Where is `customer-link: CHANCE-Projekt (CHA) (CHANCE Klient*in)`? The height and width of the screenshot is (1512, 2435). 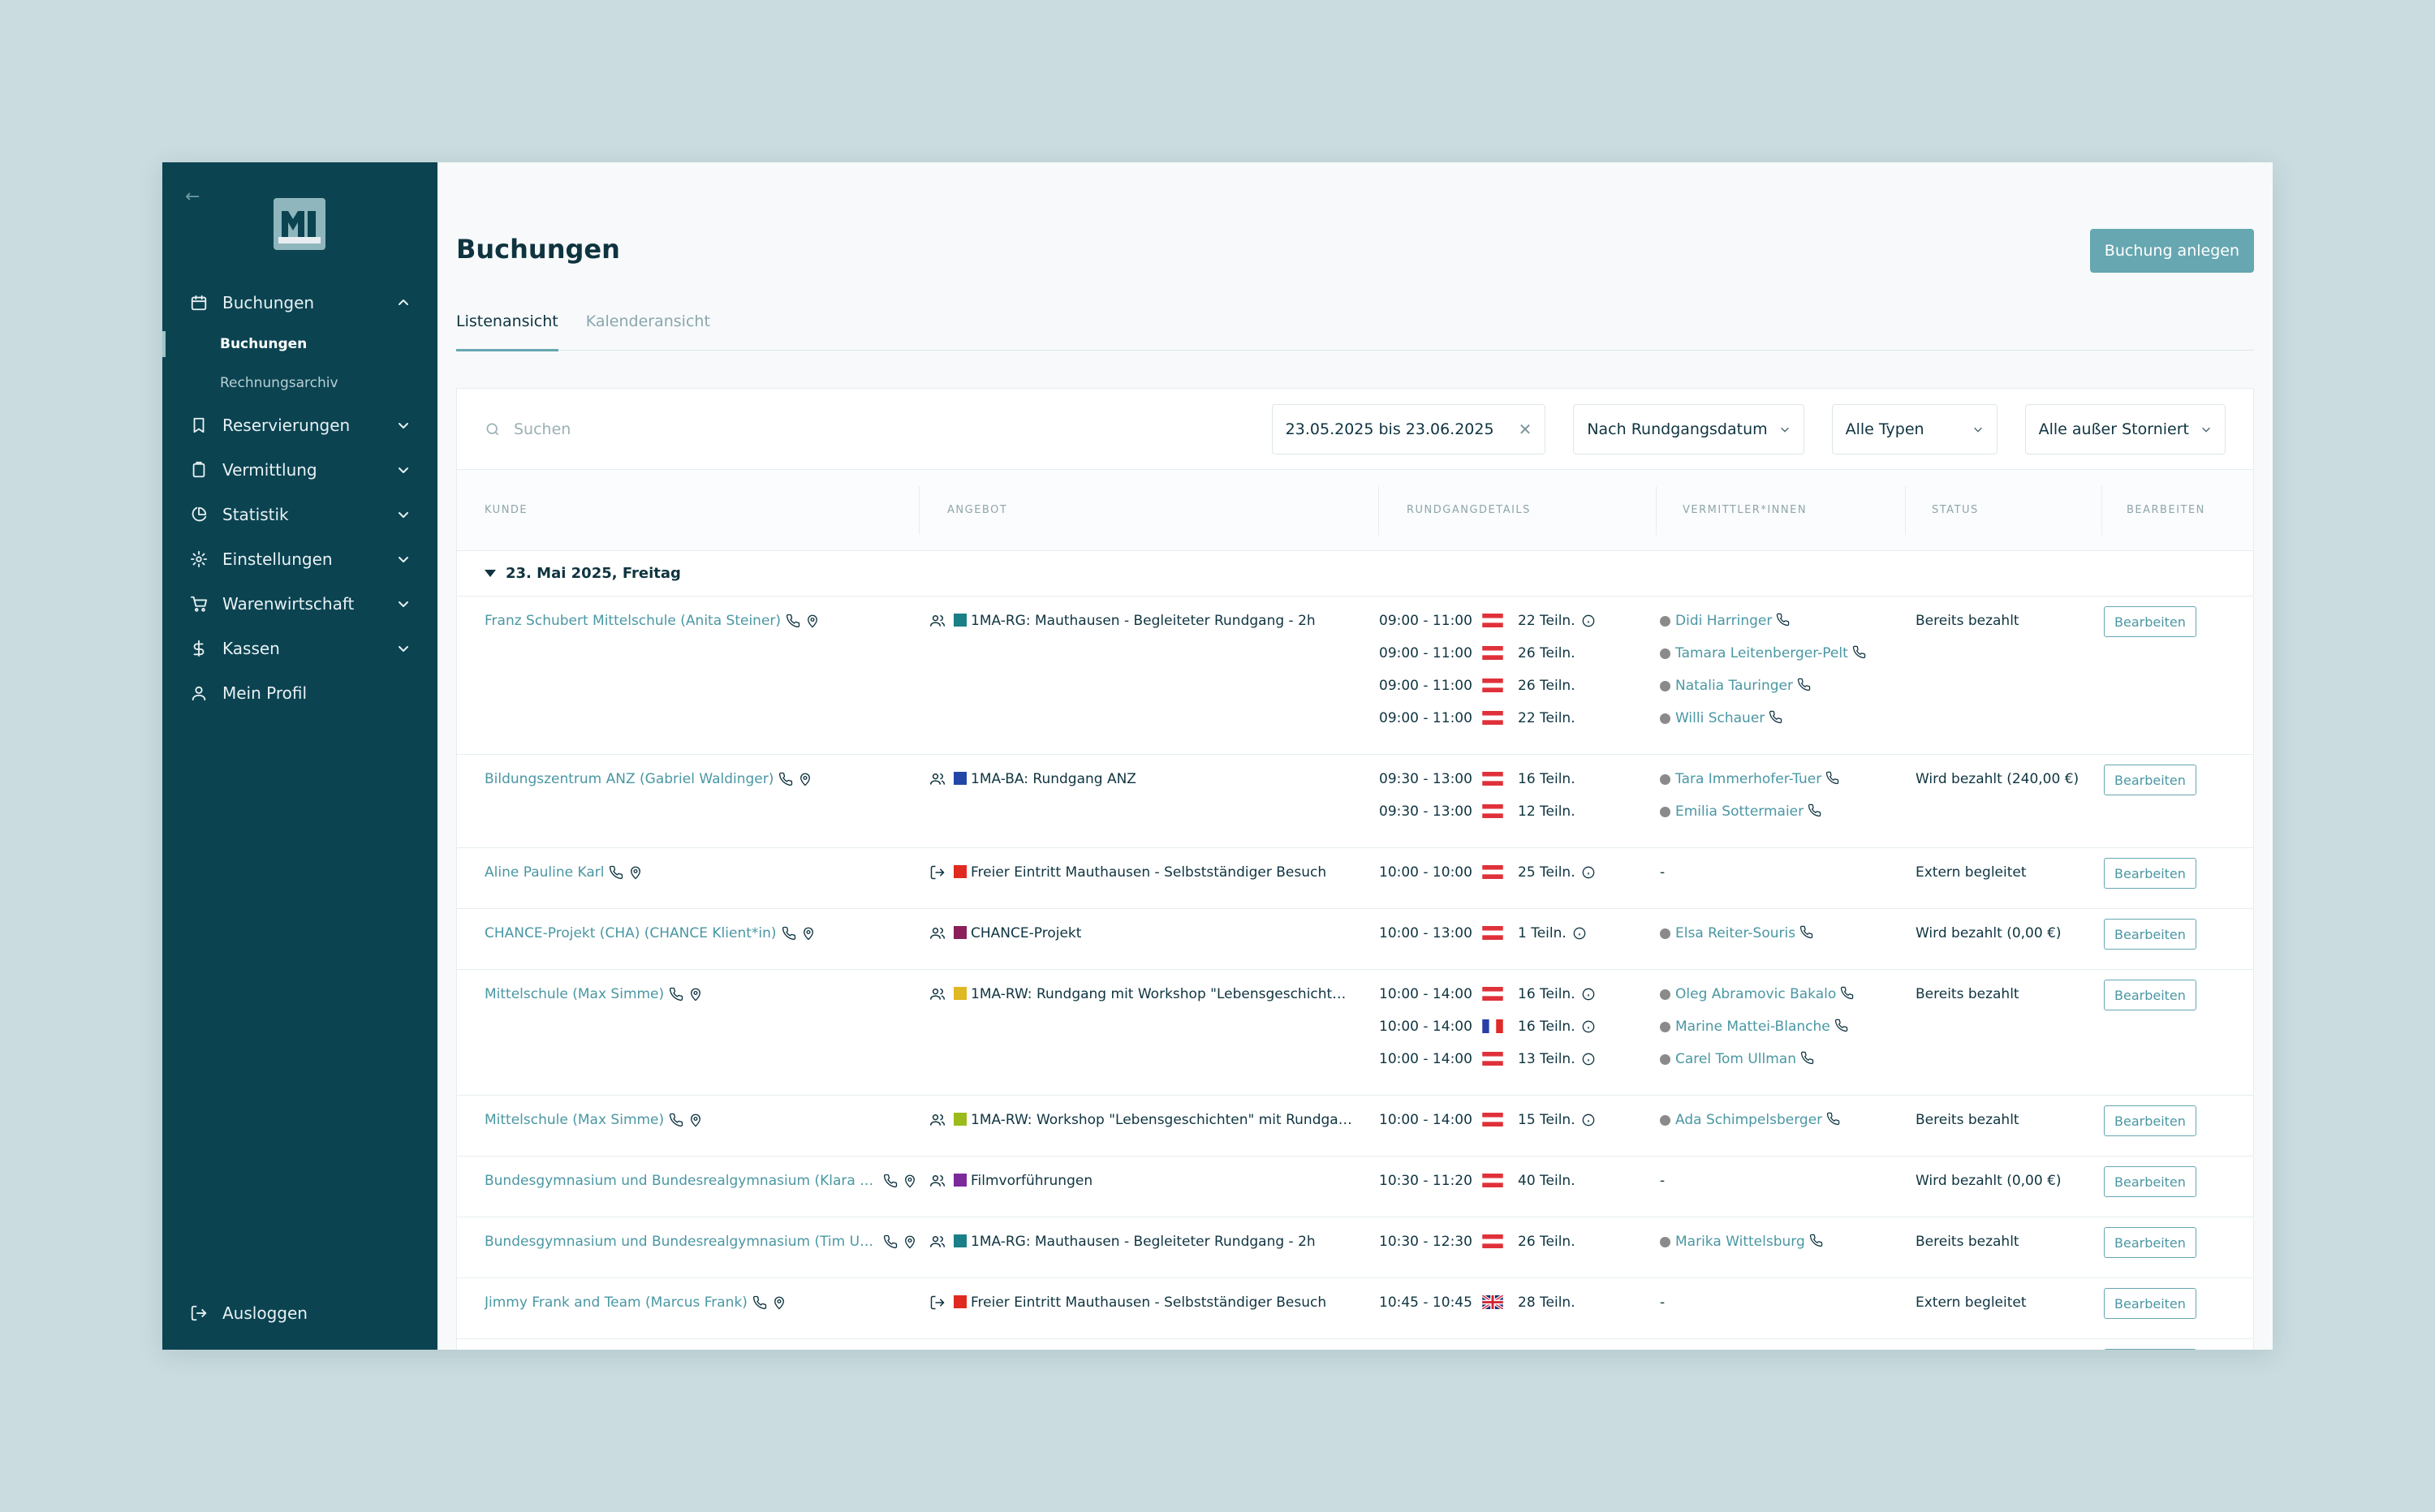
customer-link: CHANCE-Projekt (CHA) (CHANCE Klient*in) is located at coordinates (631, 933).